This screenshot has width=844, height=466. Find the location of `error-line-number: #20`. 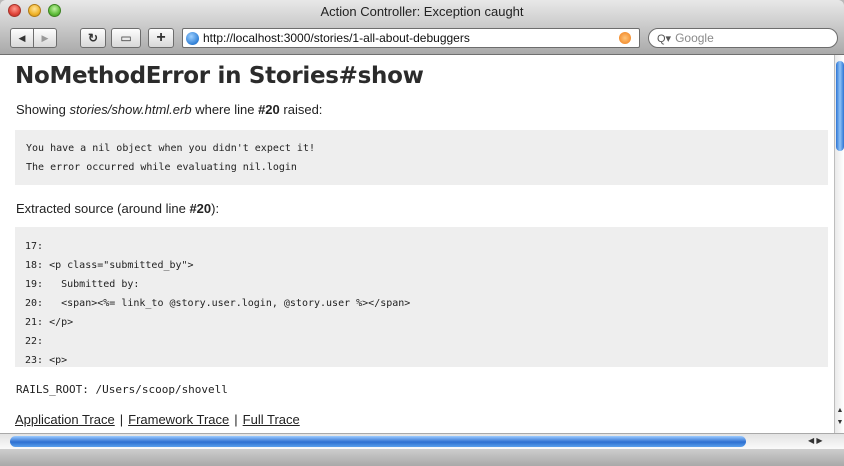

error-line-number: #20 is located at coordinates (269, 109).